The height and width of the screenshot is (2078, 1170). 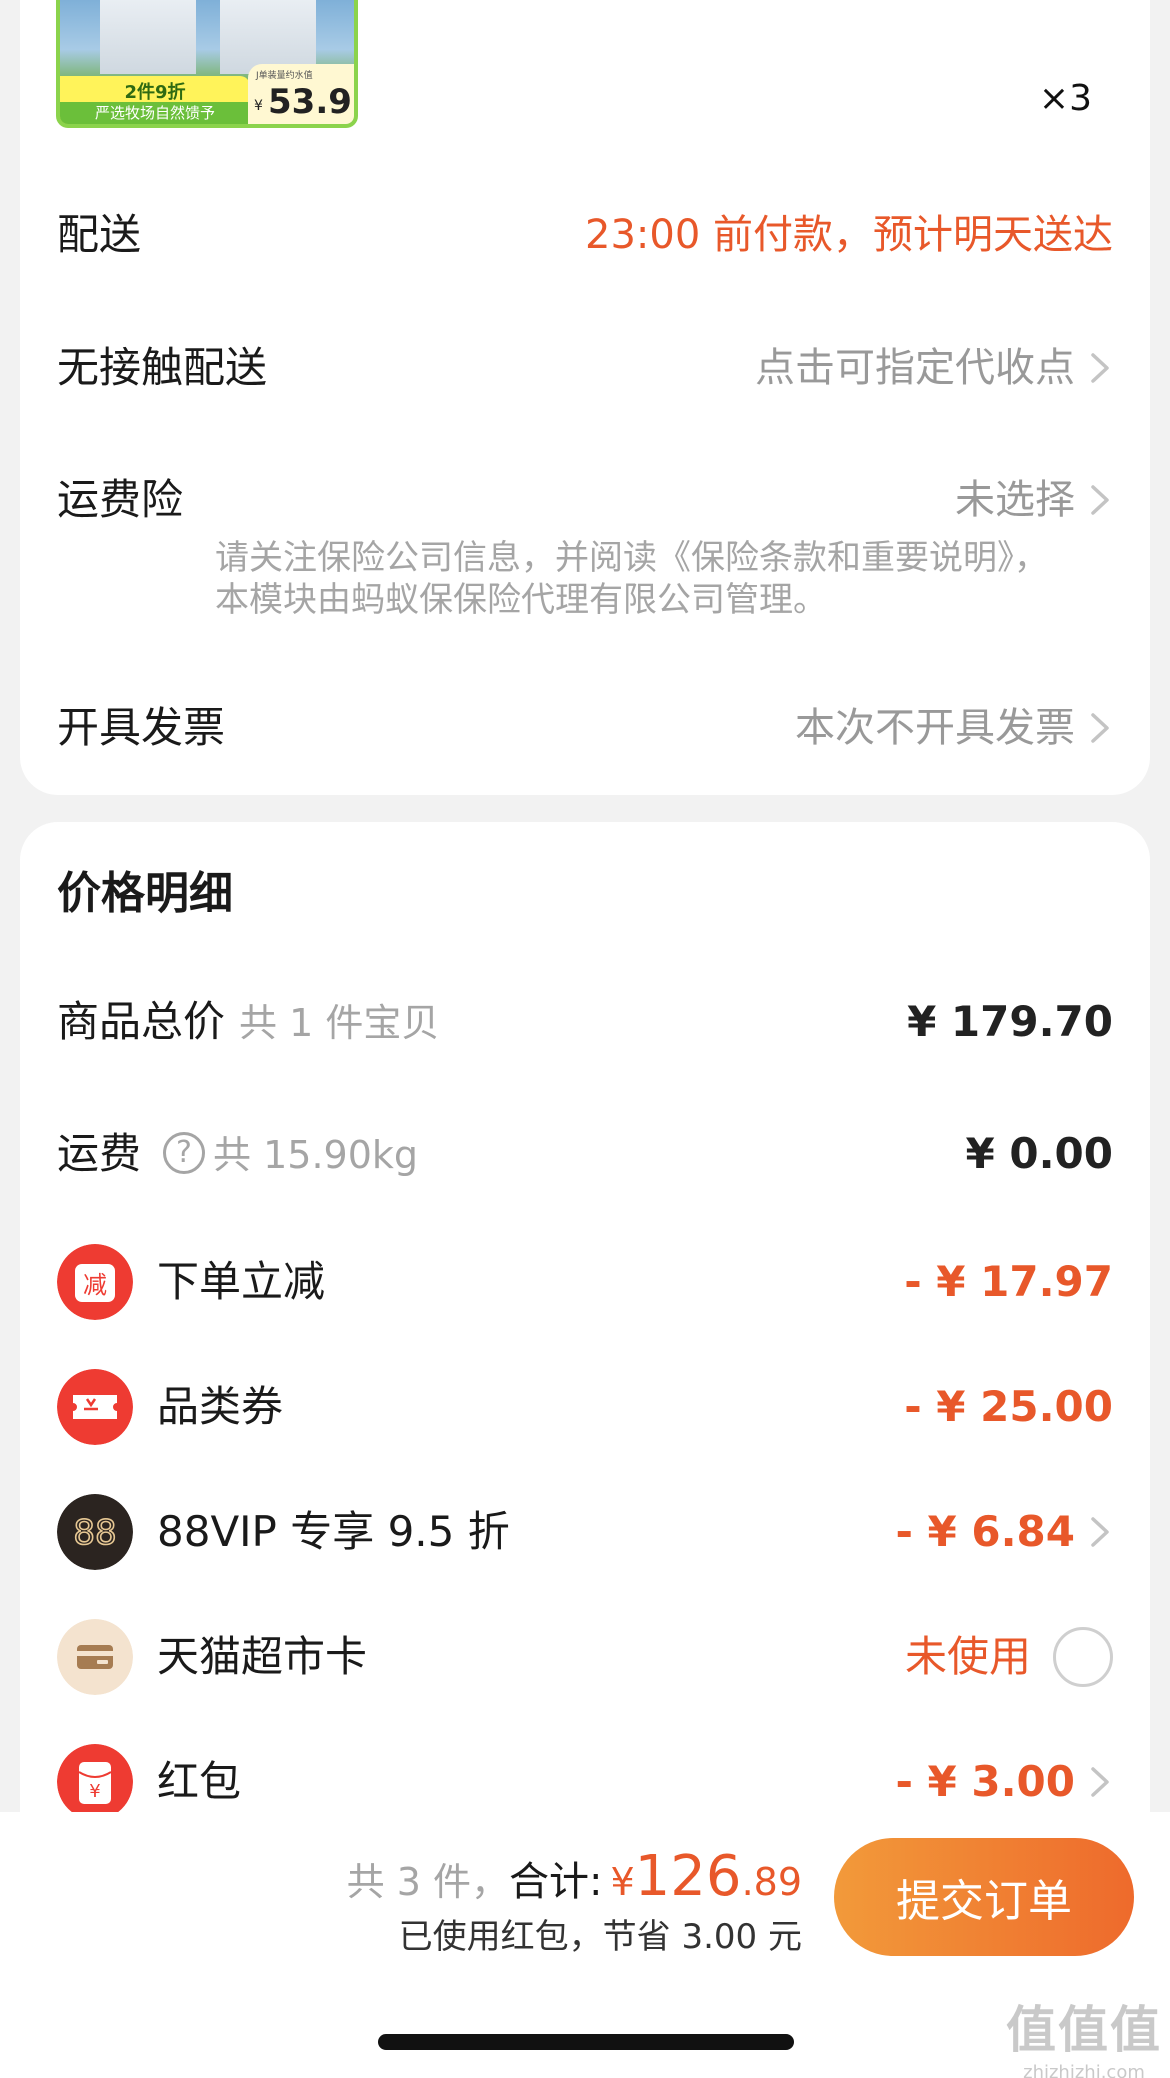 I want to click on watermark-url: zhizhizhi.com, so click(x=1084, y=2070).